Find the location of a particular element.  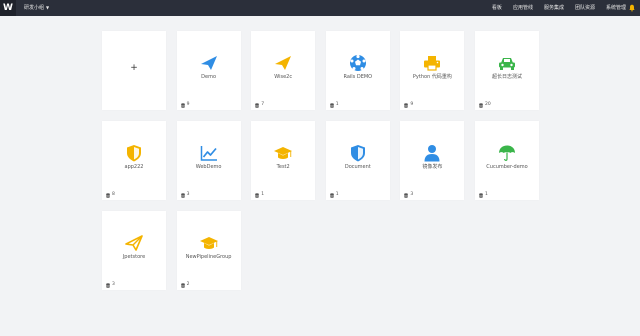

project-card: Cucumber-demo 1 is located at coordinates (507, 160).